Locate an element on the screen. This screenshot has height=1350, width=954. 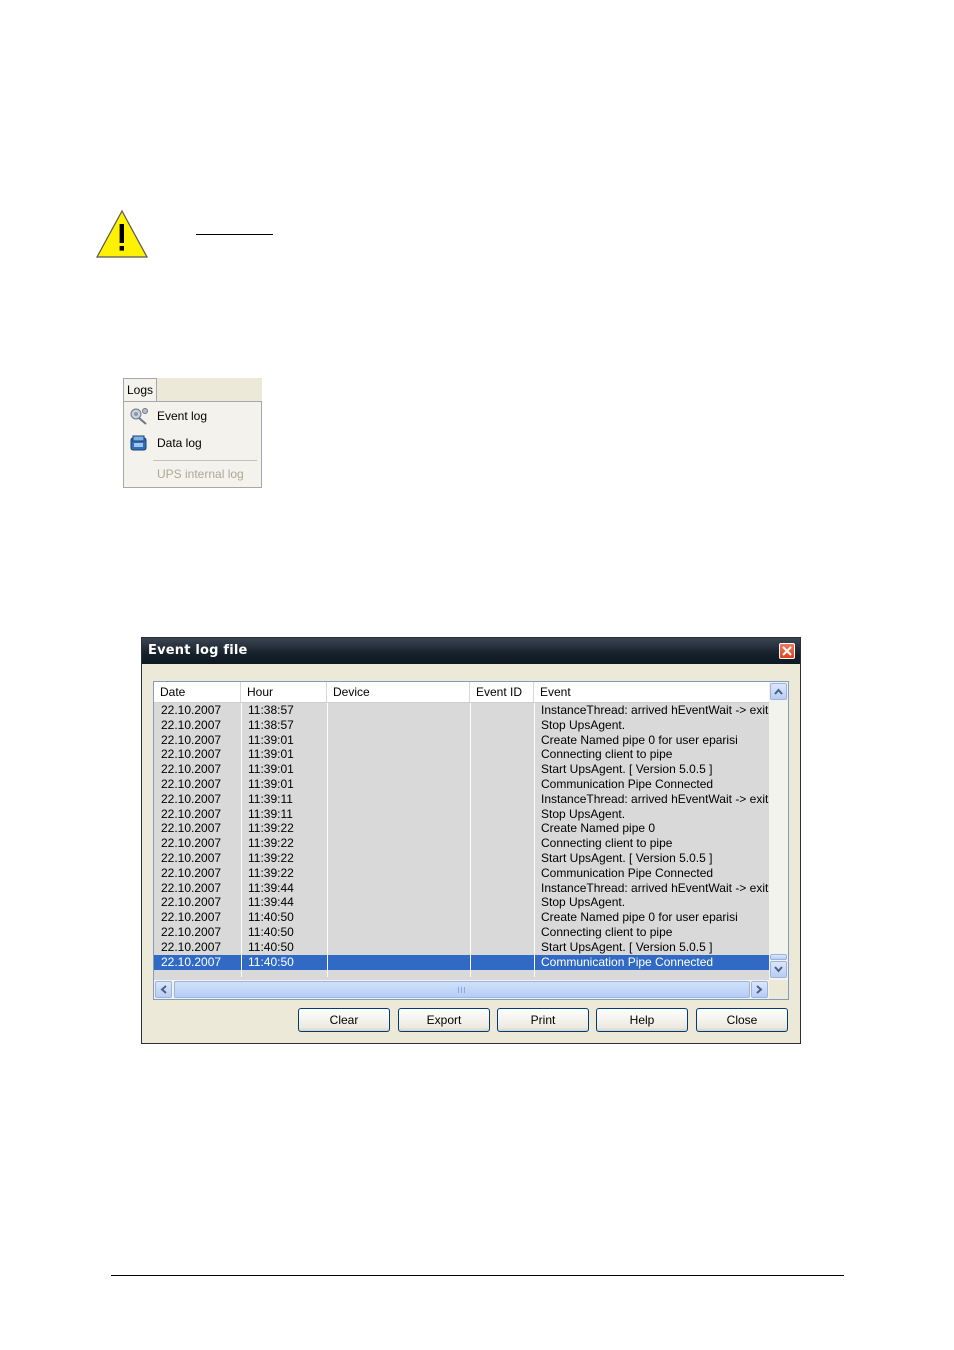
menu-item-data-log: Data log is located at coordinates (193, 443).